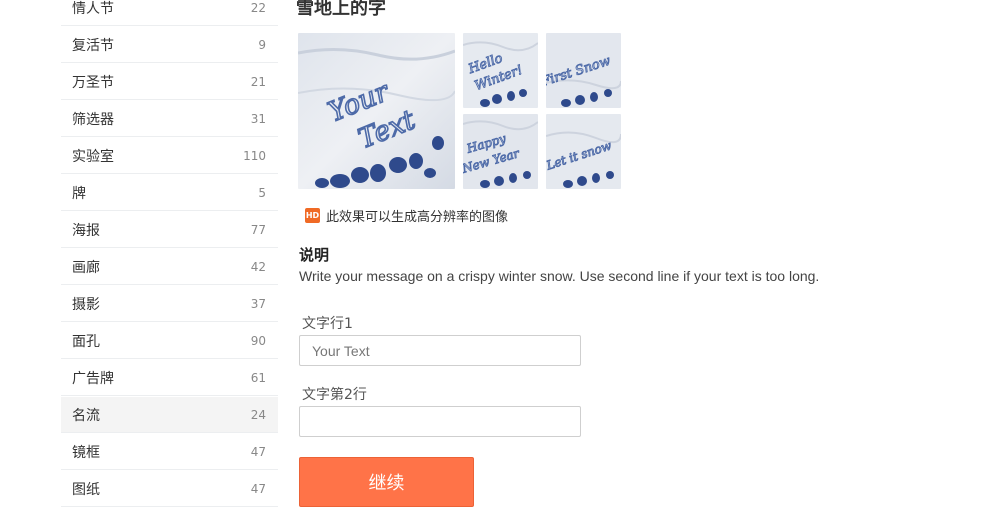 This screenshot has width=1002, height=510. Describe the element at coordinates (341, 9) in the screenshot. I see `page-title: 雪地上的字` at that location.